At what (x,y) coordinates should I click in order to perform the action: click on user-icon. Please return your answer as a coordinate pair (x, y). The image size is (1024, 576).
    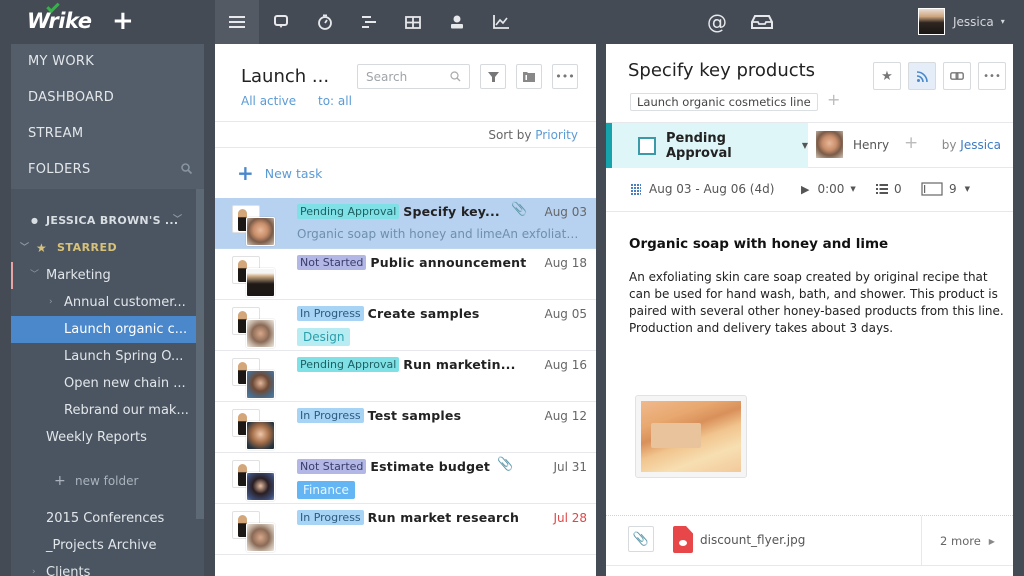
    Looking at the image, I should click on (457, 22).